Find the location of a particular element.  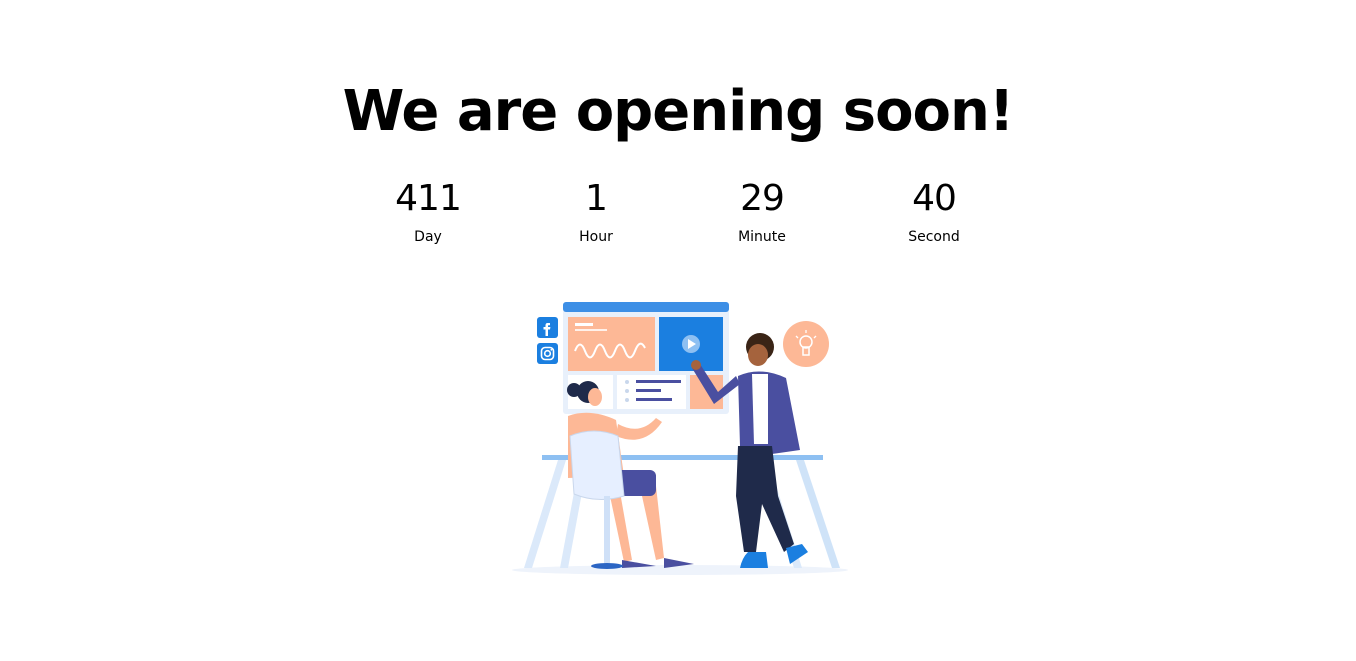

seconds-value: 40 is located at coordinates (934, 198).